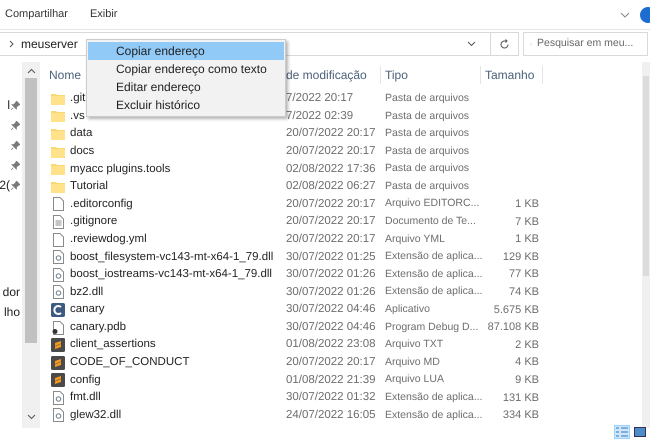 The image size is (650, 440). What do you see at coordinates (331, 415) in the screenshot?
I see `date-cell-text: 24/07/2022 16:05` at bounding box center [331, 415].